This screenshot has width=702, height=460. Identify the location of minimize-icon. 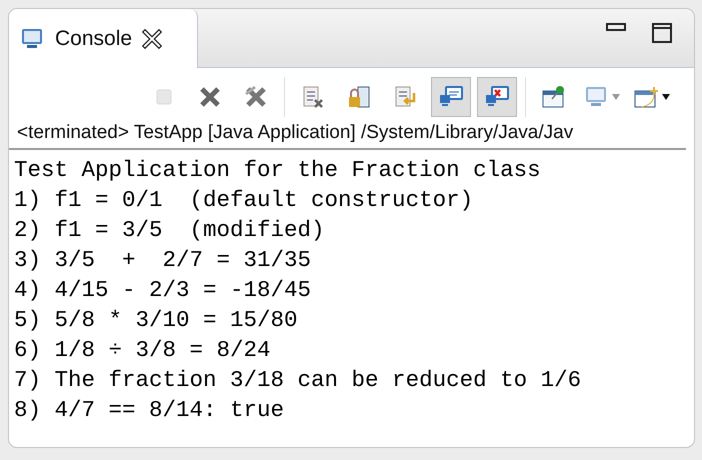
(616, 28).